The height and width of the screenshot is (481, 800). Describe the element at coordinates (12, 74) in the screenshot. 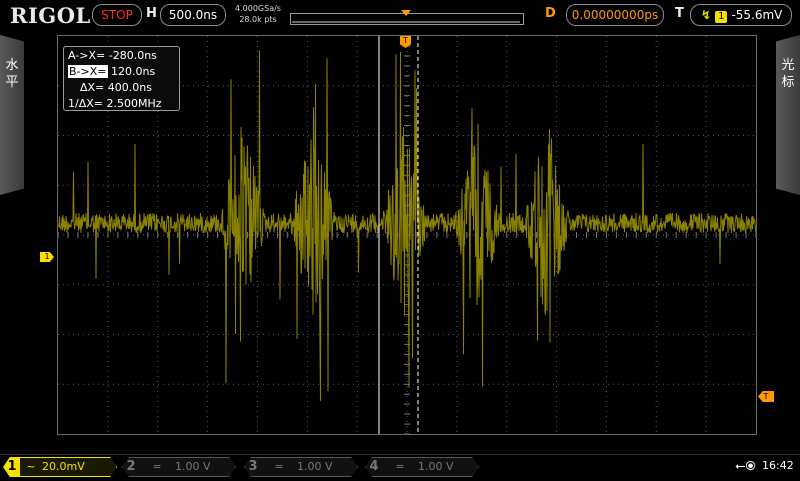

I see `horizontal-menu-label: 水平` at that location.